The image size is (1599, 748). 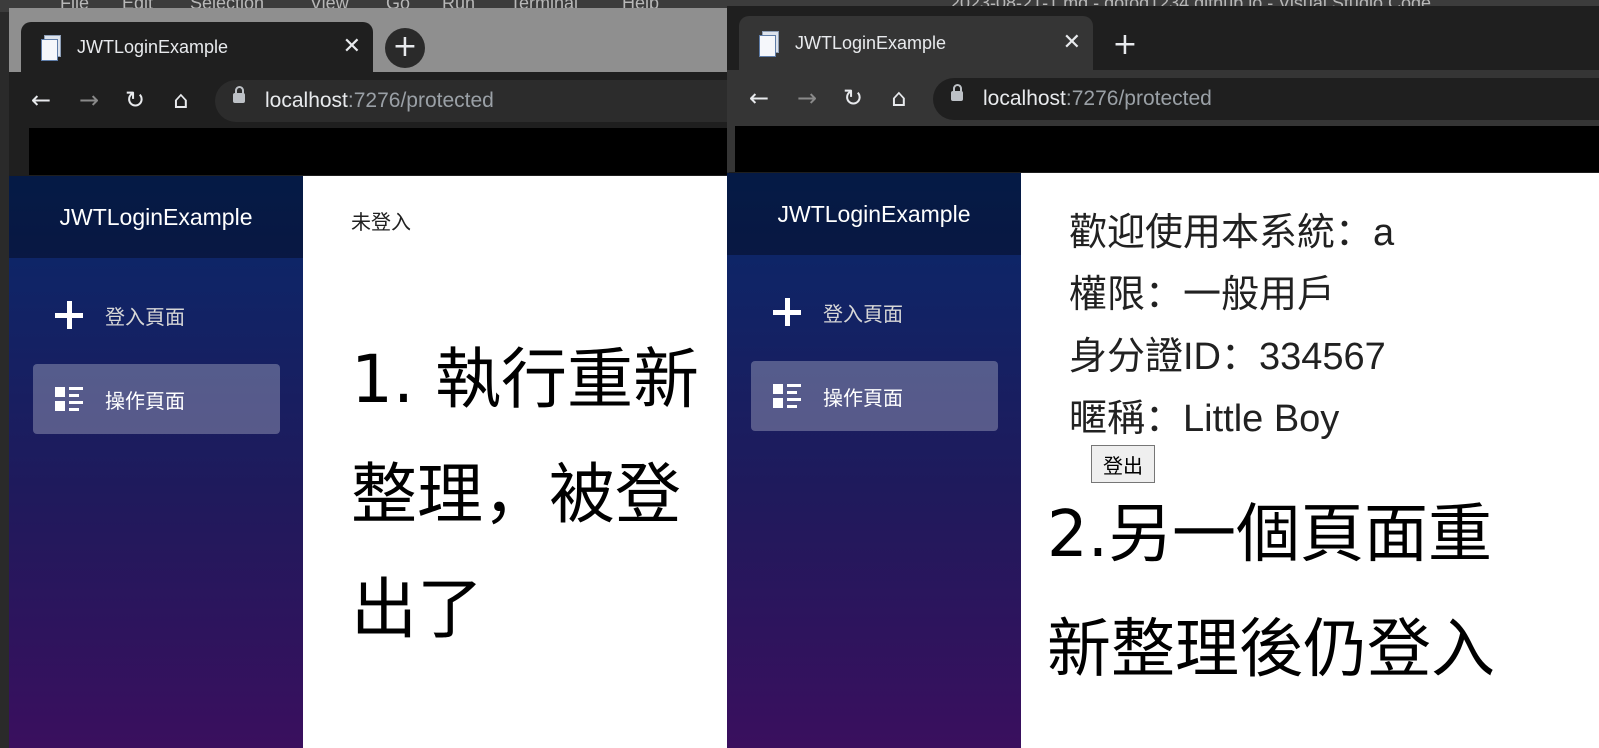 I want to click on role-text: 權限：一般用戶, so click(x=1202, y=295).